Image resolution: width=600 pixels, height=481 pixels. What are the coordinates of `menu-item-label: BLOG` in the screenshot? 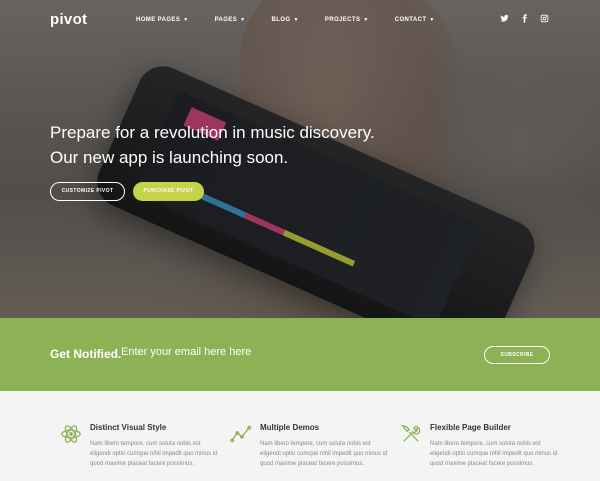 It's located at (281, 20).